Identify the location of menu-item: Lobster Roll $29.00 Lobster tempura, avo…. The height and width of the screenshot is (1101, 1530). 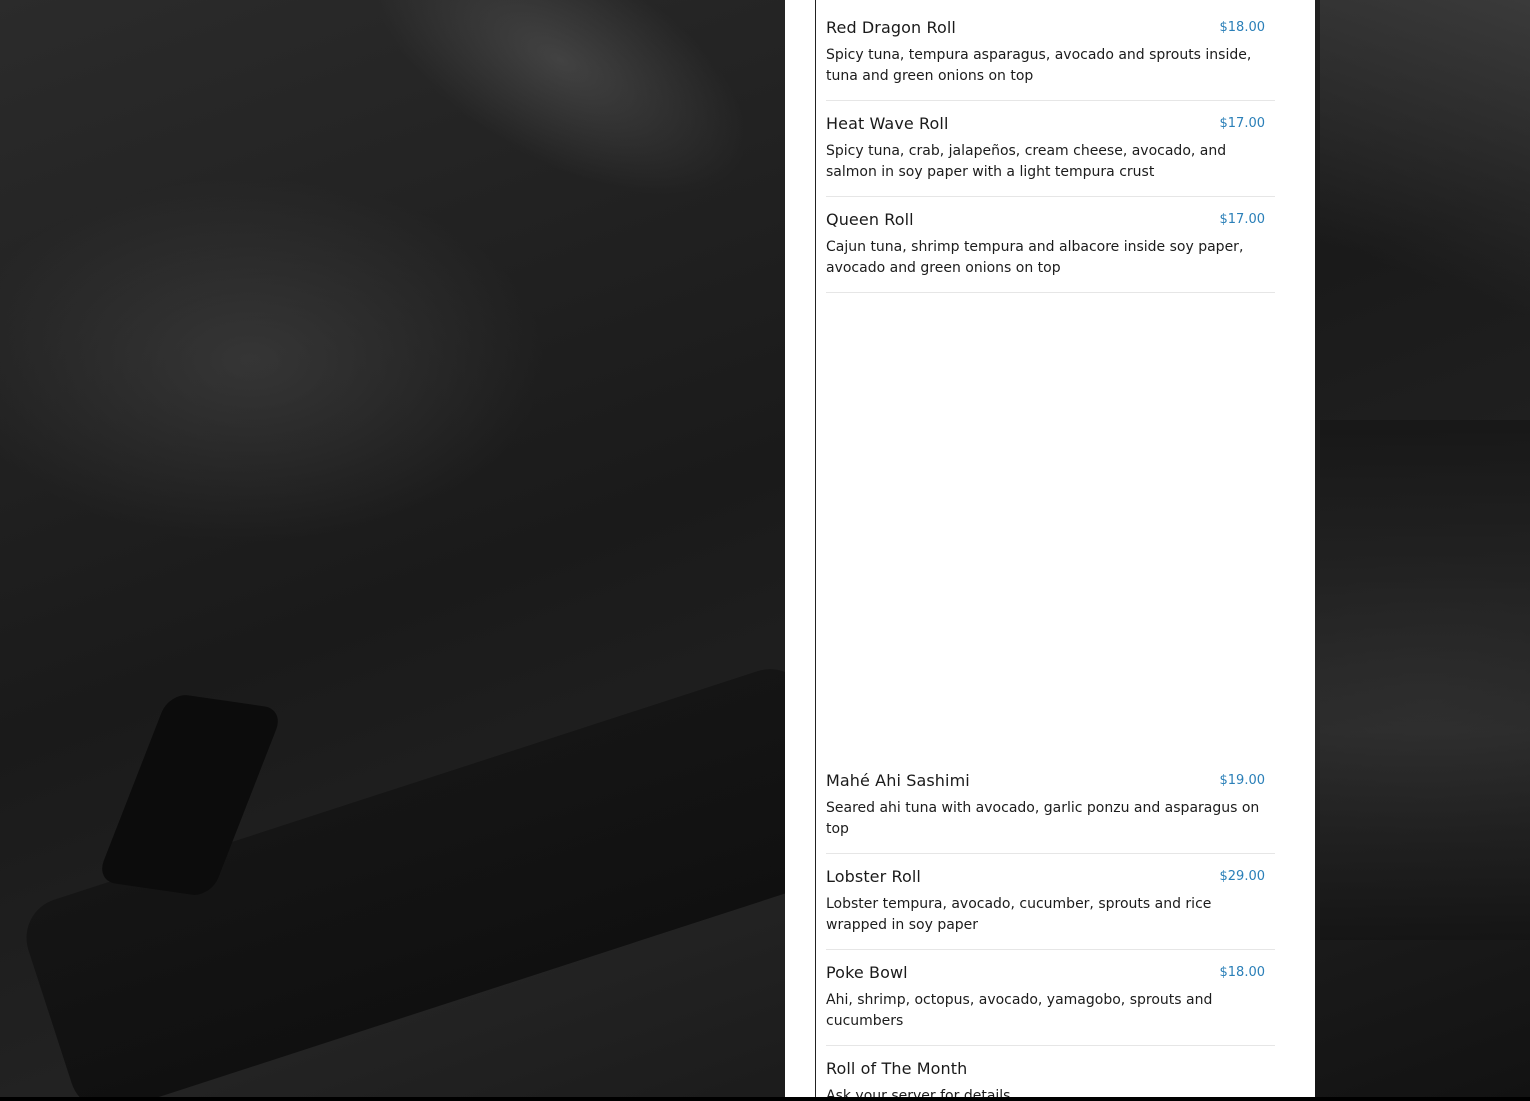
(1050, 902).